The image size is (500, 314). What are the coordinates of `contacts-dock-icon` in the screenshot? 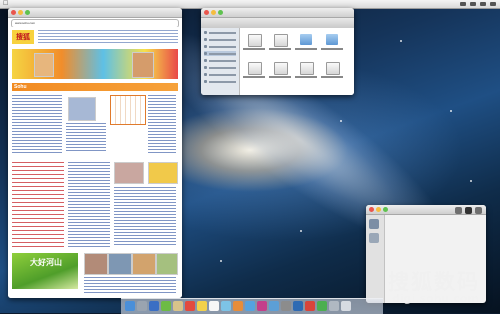 It's located at (178, 306).